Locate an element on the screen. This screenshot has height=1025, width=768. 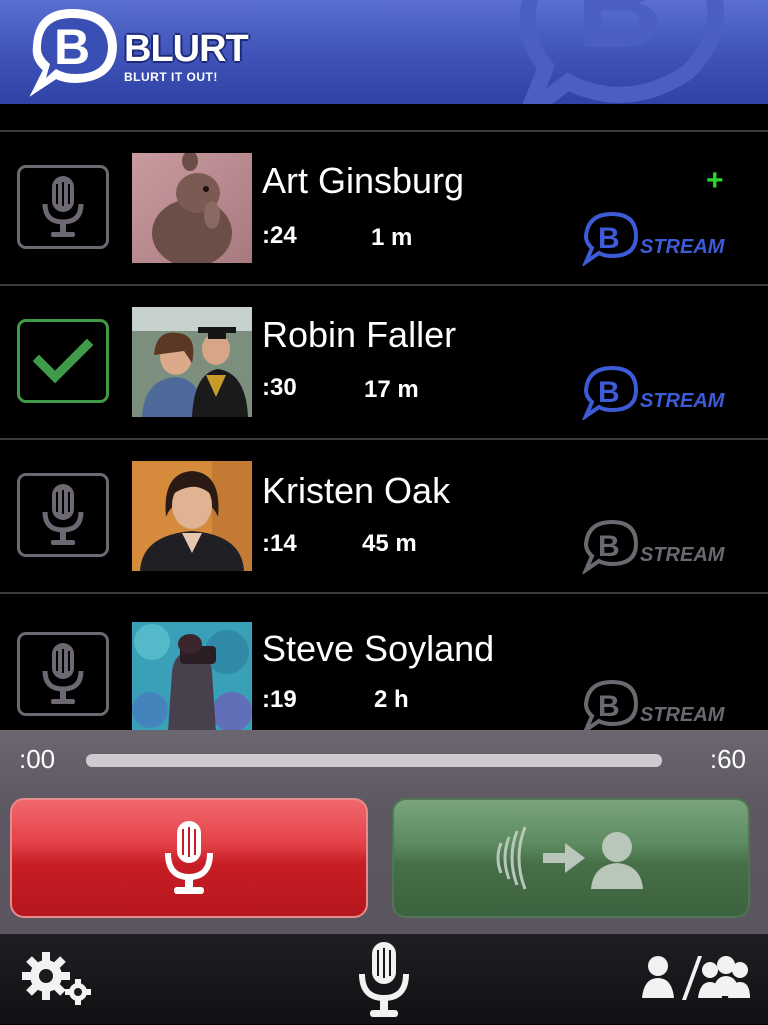
sender-name: Kristen Oak is located at coordinates (356, 490).